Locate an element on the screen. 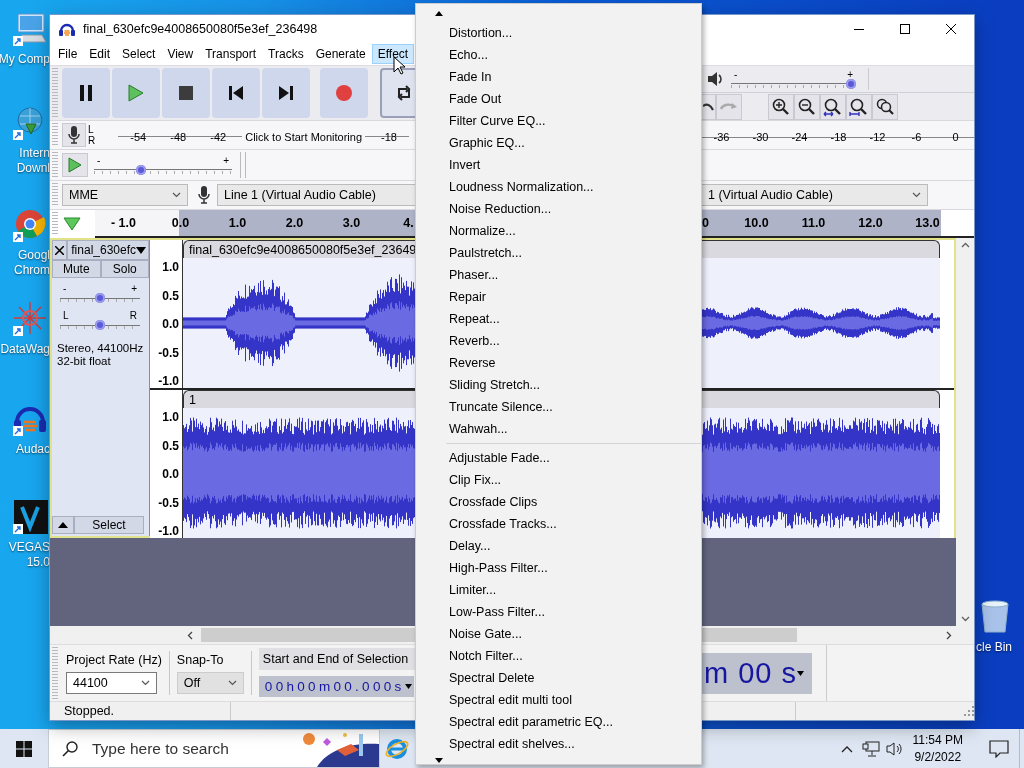 This screenshot has height=768, width=1024. computer-icon is located at coordinates (31, 29).